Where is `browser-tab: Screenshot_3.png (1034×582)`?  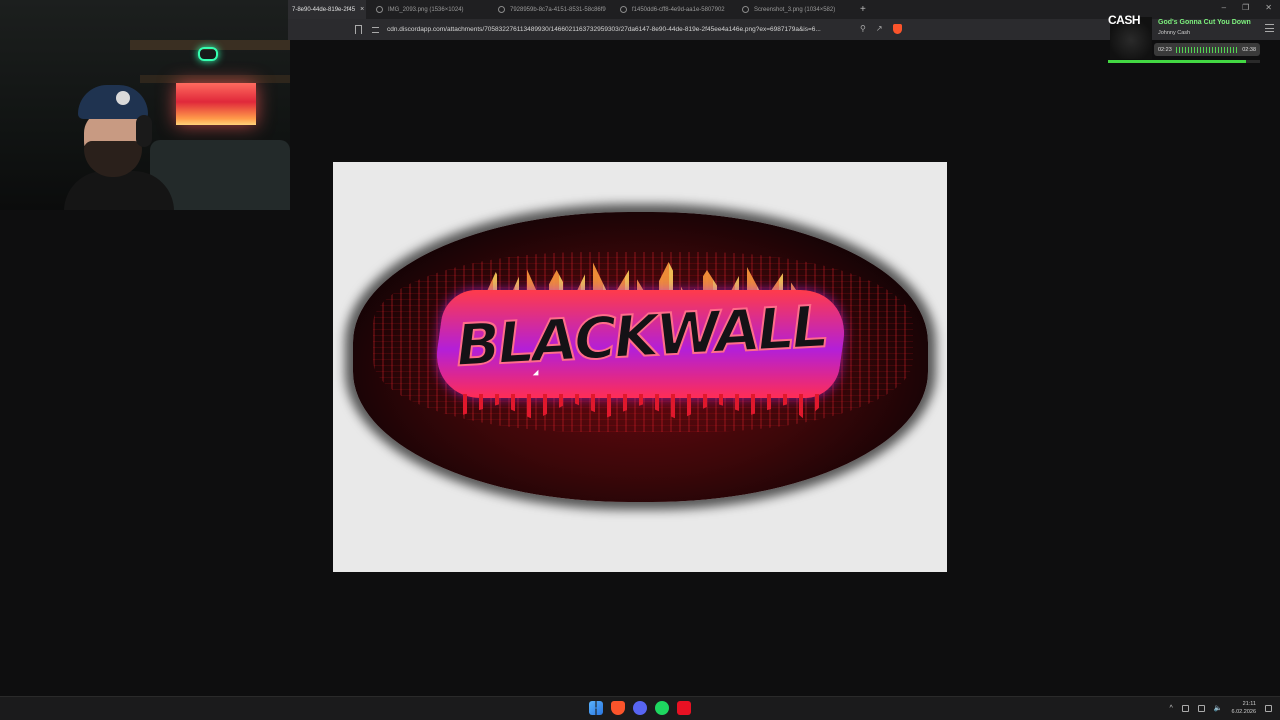
browser-tab: Screenshot_3.png (1034×582) is located at coordinates (793, 9).